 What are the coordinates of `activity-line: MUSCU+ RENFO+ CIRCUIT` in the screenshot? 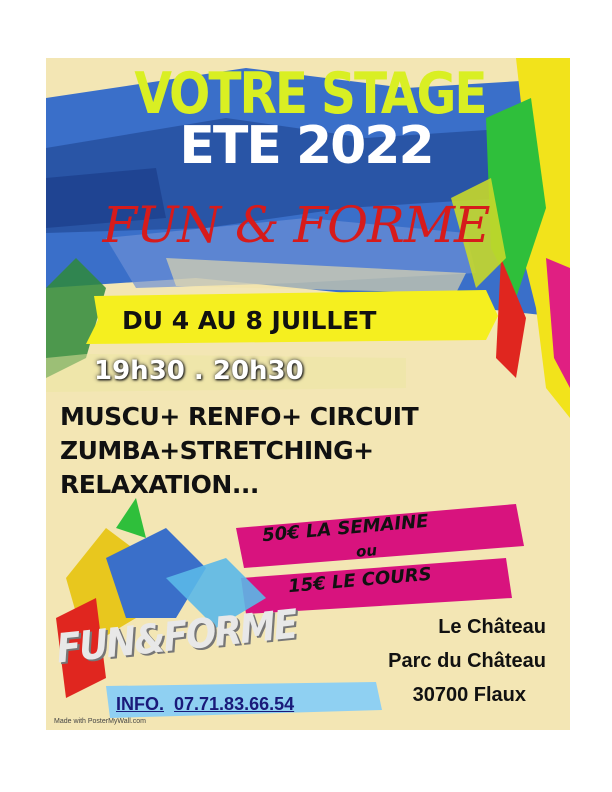 It's located at (239, 416).